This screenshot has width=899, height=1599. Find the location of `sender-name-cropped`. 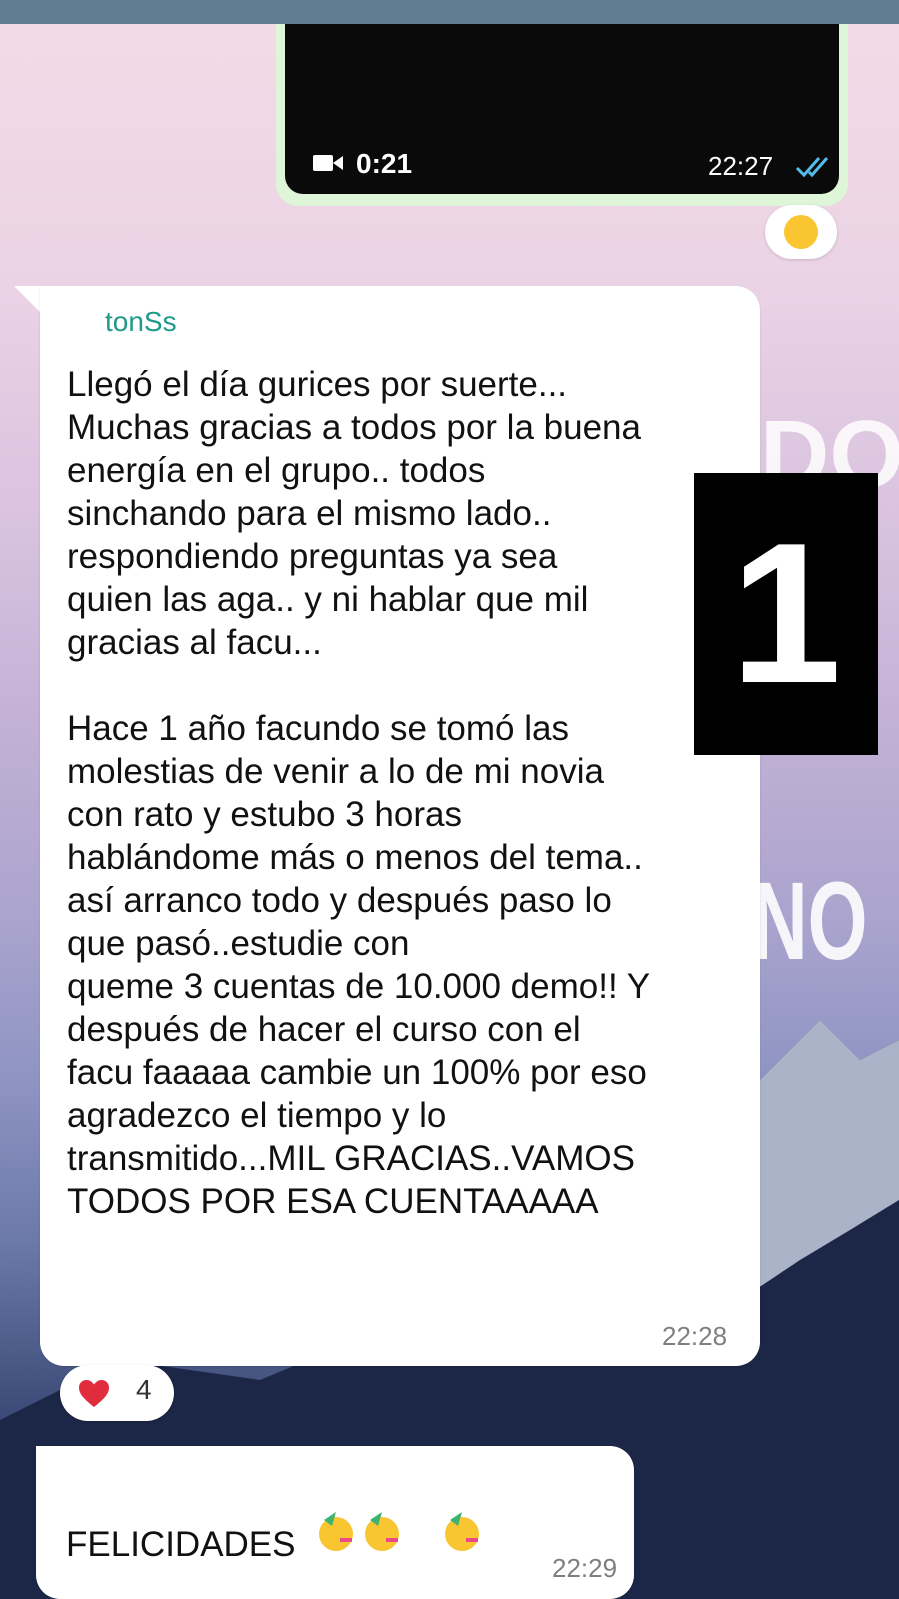

sender-name-cropped is located at coordinates (230, 1466).